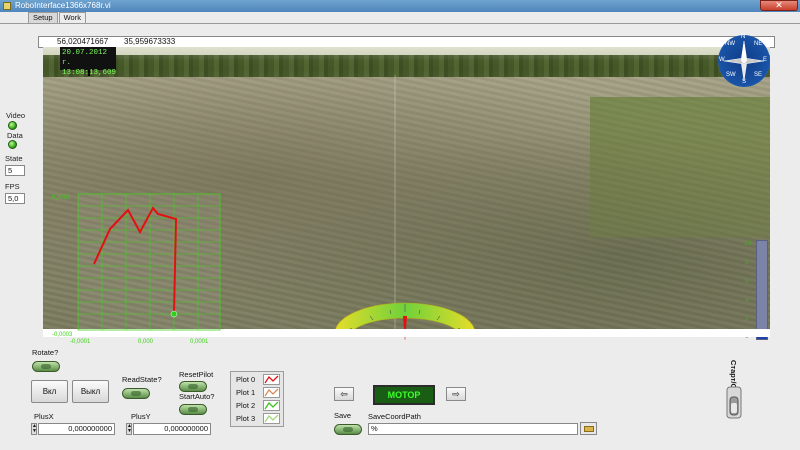 The height and width of the screenshot is (450, 800). What do you see at coordinates (61, 198) in the screenshot?
I see `plot-y-top: 0,0002` at bounding box center [61, 198].